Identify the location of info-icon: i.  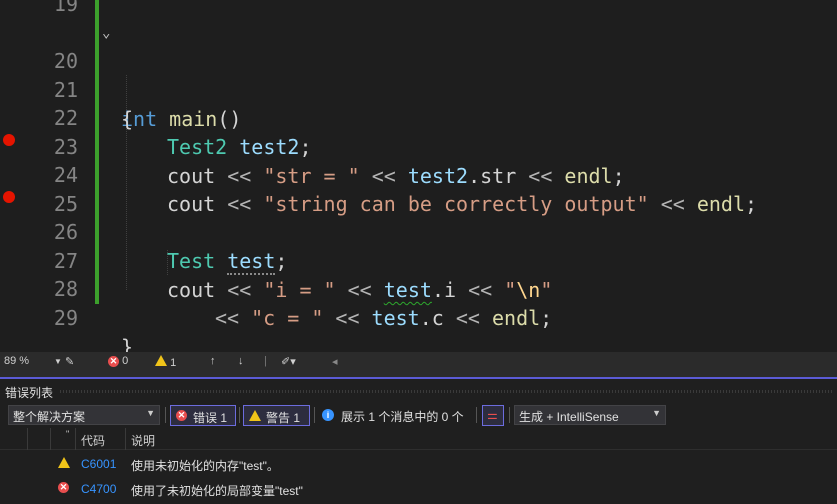
(328, 415).